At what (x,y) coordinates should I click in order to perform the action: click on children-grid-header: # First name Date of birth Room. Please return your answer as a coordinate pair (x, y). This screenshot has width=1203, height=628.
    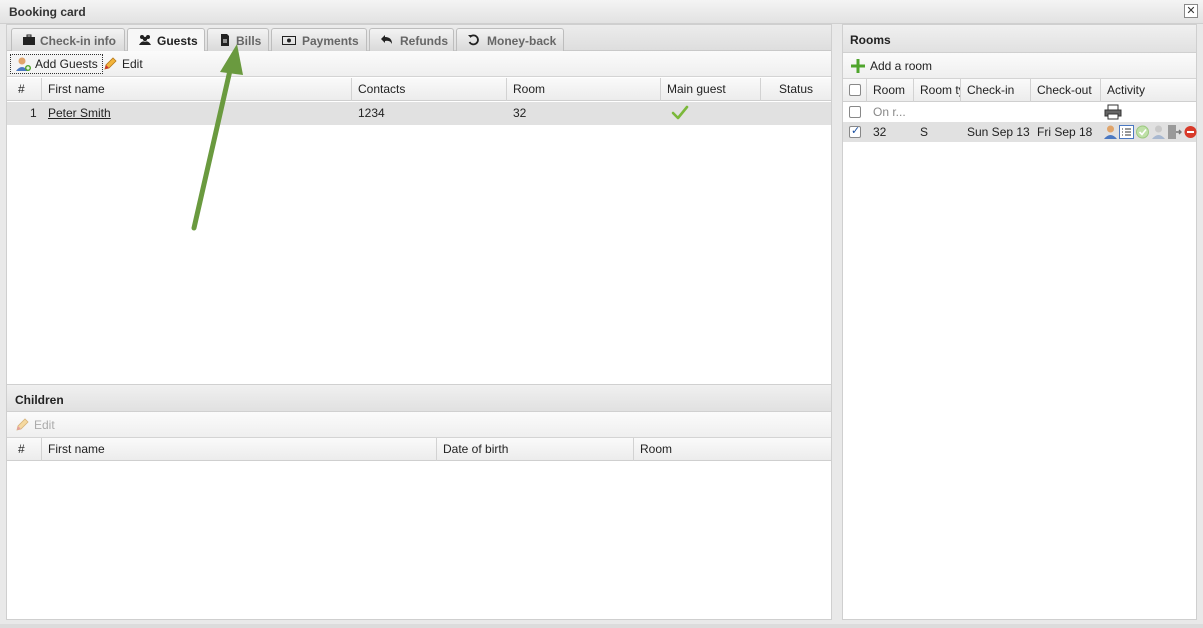
    Looking at the image, I should click on (419, 449).